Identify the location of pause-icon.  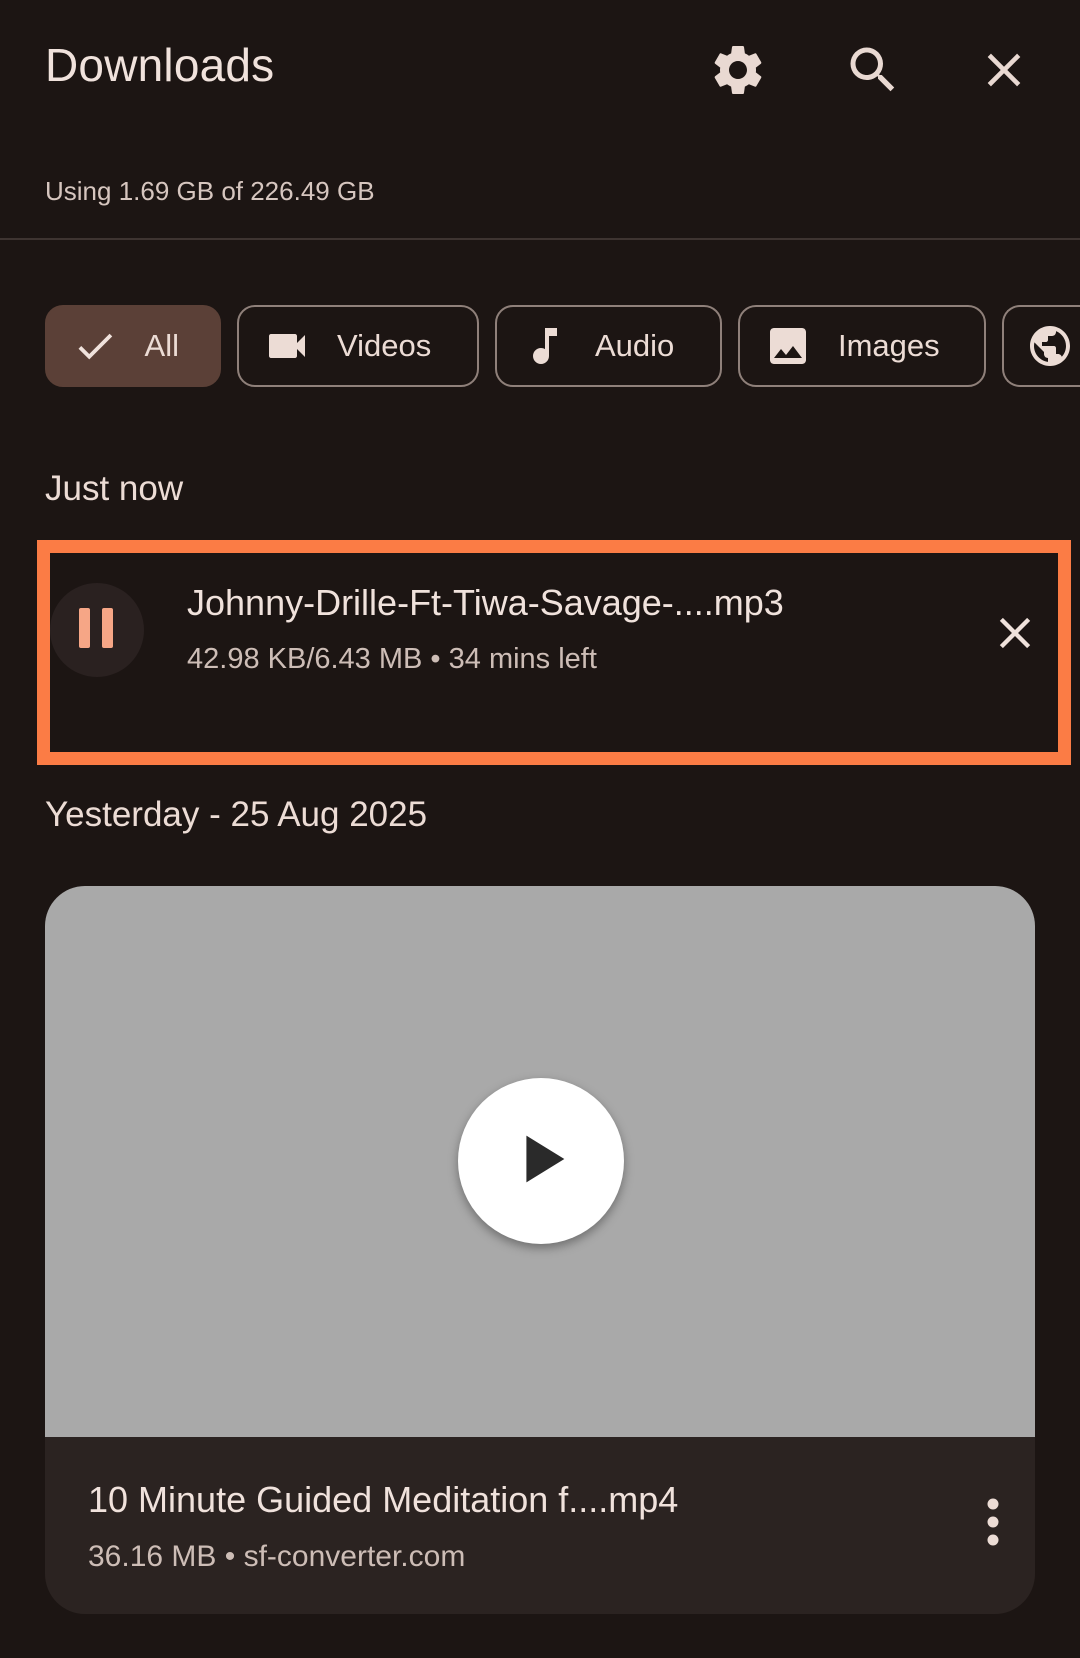
(97, 630).